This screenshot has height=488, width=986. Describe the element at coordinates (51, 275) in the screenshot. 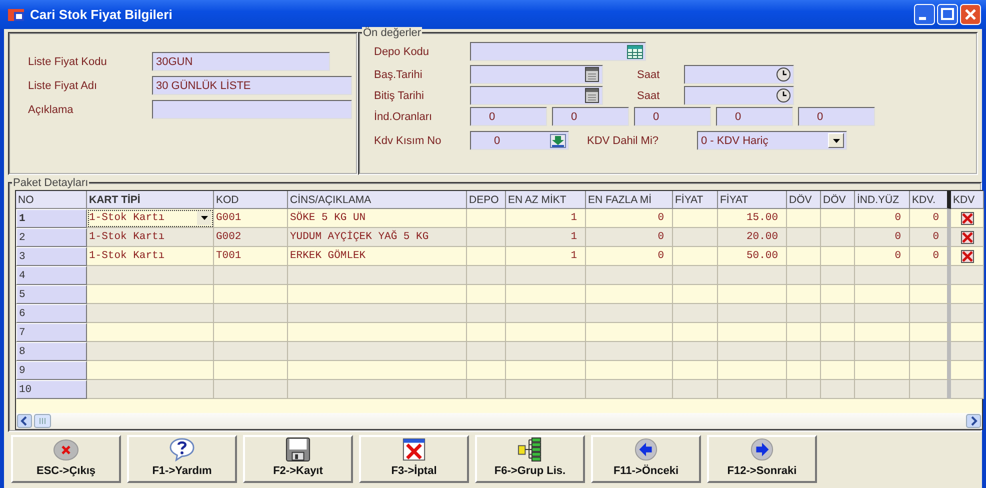

I see `row-number: 4` at that location.